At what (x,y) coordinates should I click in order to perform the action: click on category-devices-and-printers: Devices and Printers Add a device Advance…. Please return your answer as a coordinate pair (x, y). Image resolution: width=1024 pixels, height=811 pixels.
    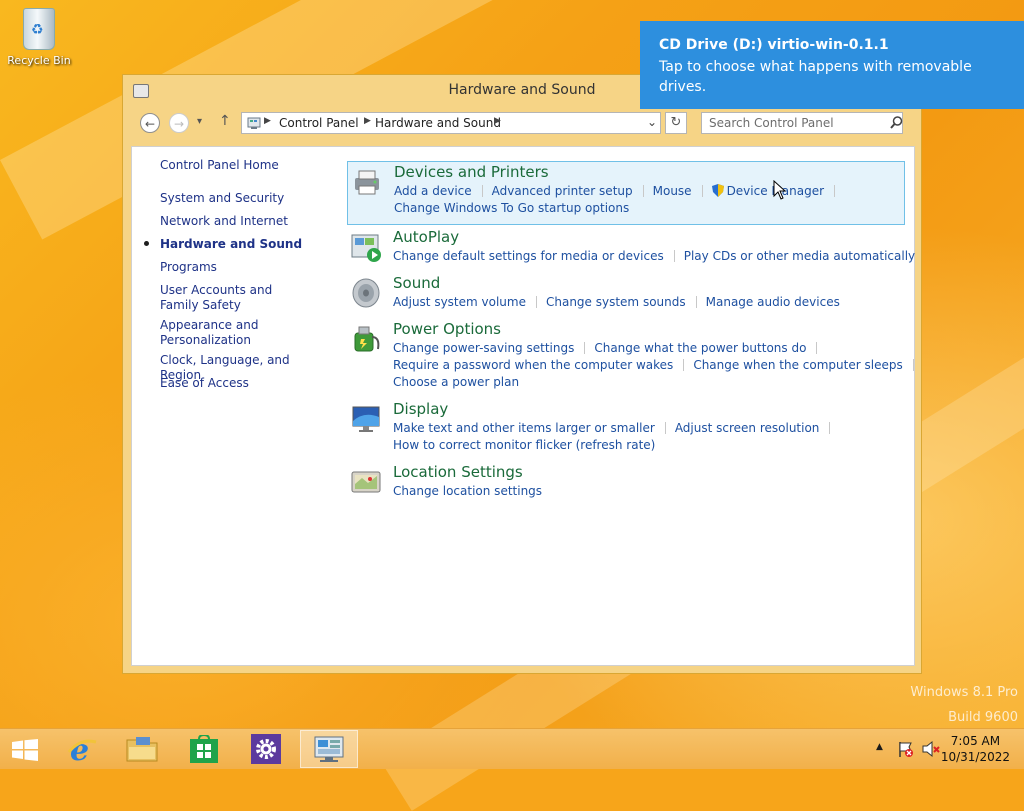
    Looking at the image, I should click on (626, 193).